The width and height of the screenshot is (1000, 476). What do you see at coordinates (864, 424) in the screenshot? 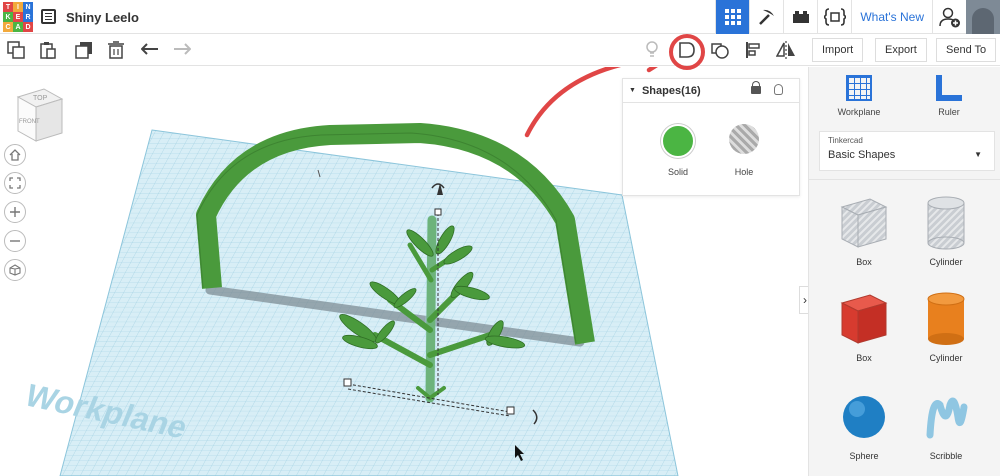
I see `shape-sphere-blue: Sphere` at bounding box center [864, 424].